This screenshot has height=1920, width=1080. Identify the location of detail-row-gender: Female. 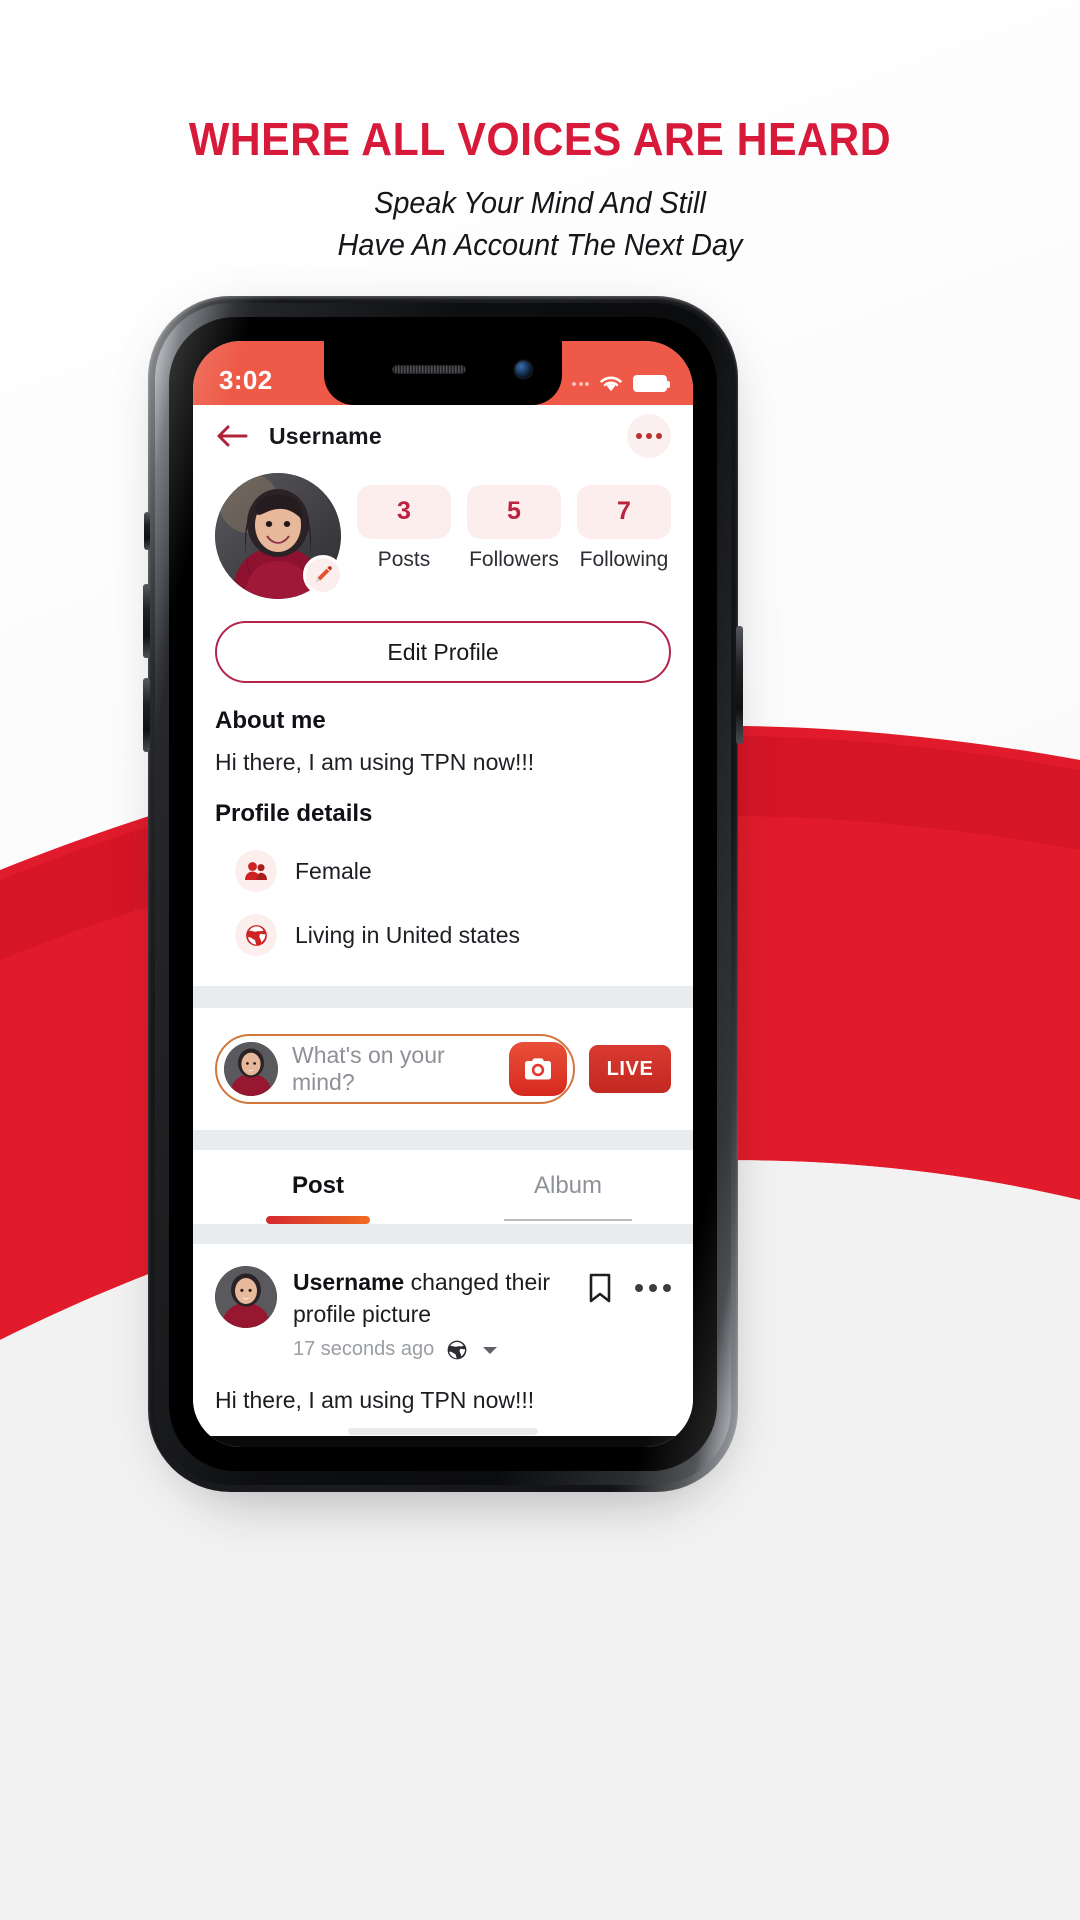
(443, 871).